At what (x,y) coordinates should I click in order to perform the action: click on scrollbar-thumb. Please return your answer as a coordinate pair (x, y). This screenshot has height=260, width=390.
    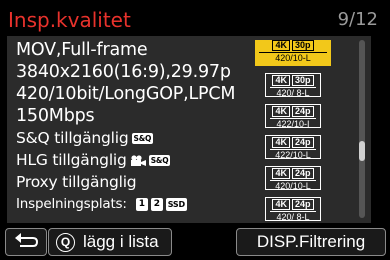
    Looking at the image, I should click on (362, 151).